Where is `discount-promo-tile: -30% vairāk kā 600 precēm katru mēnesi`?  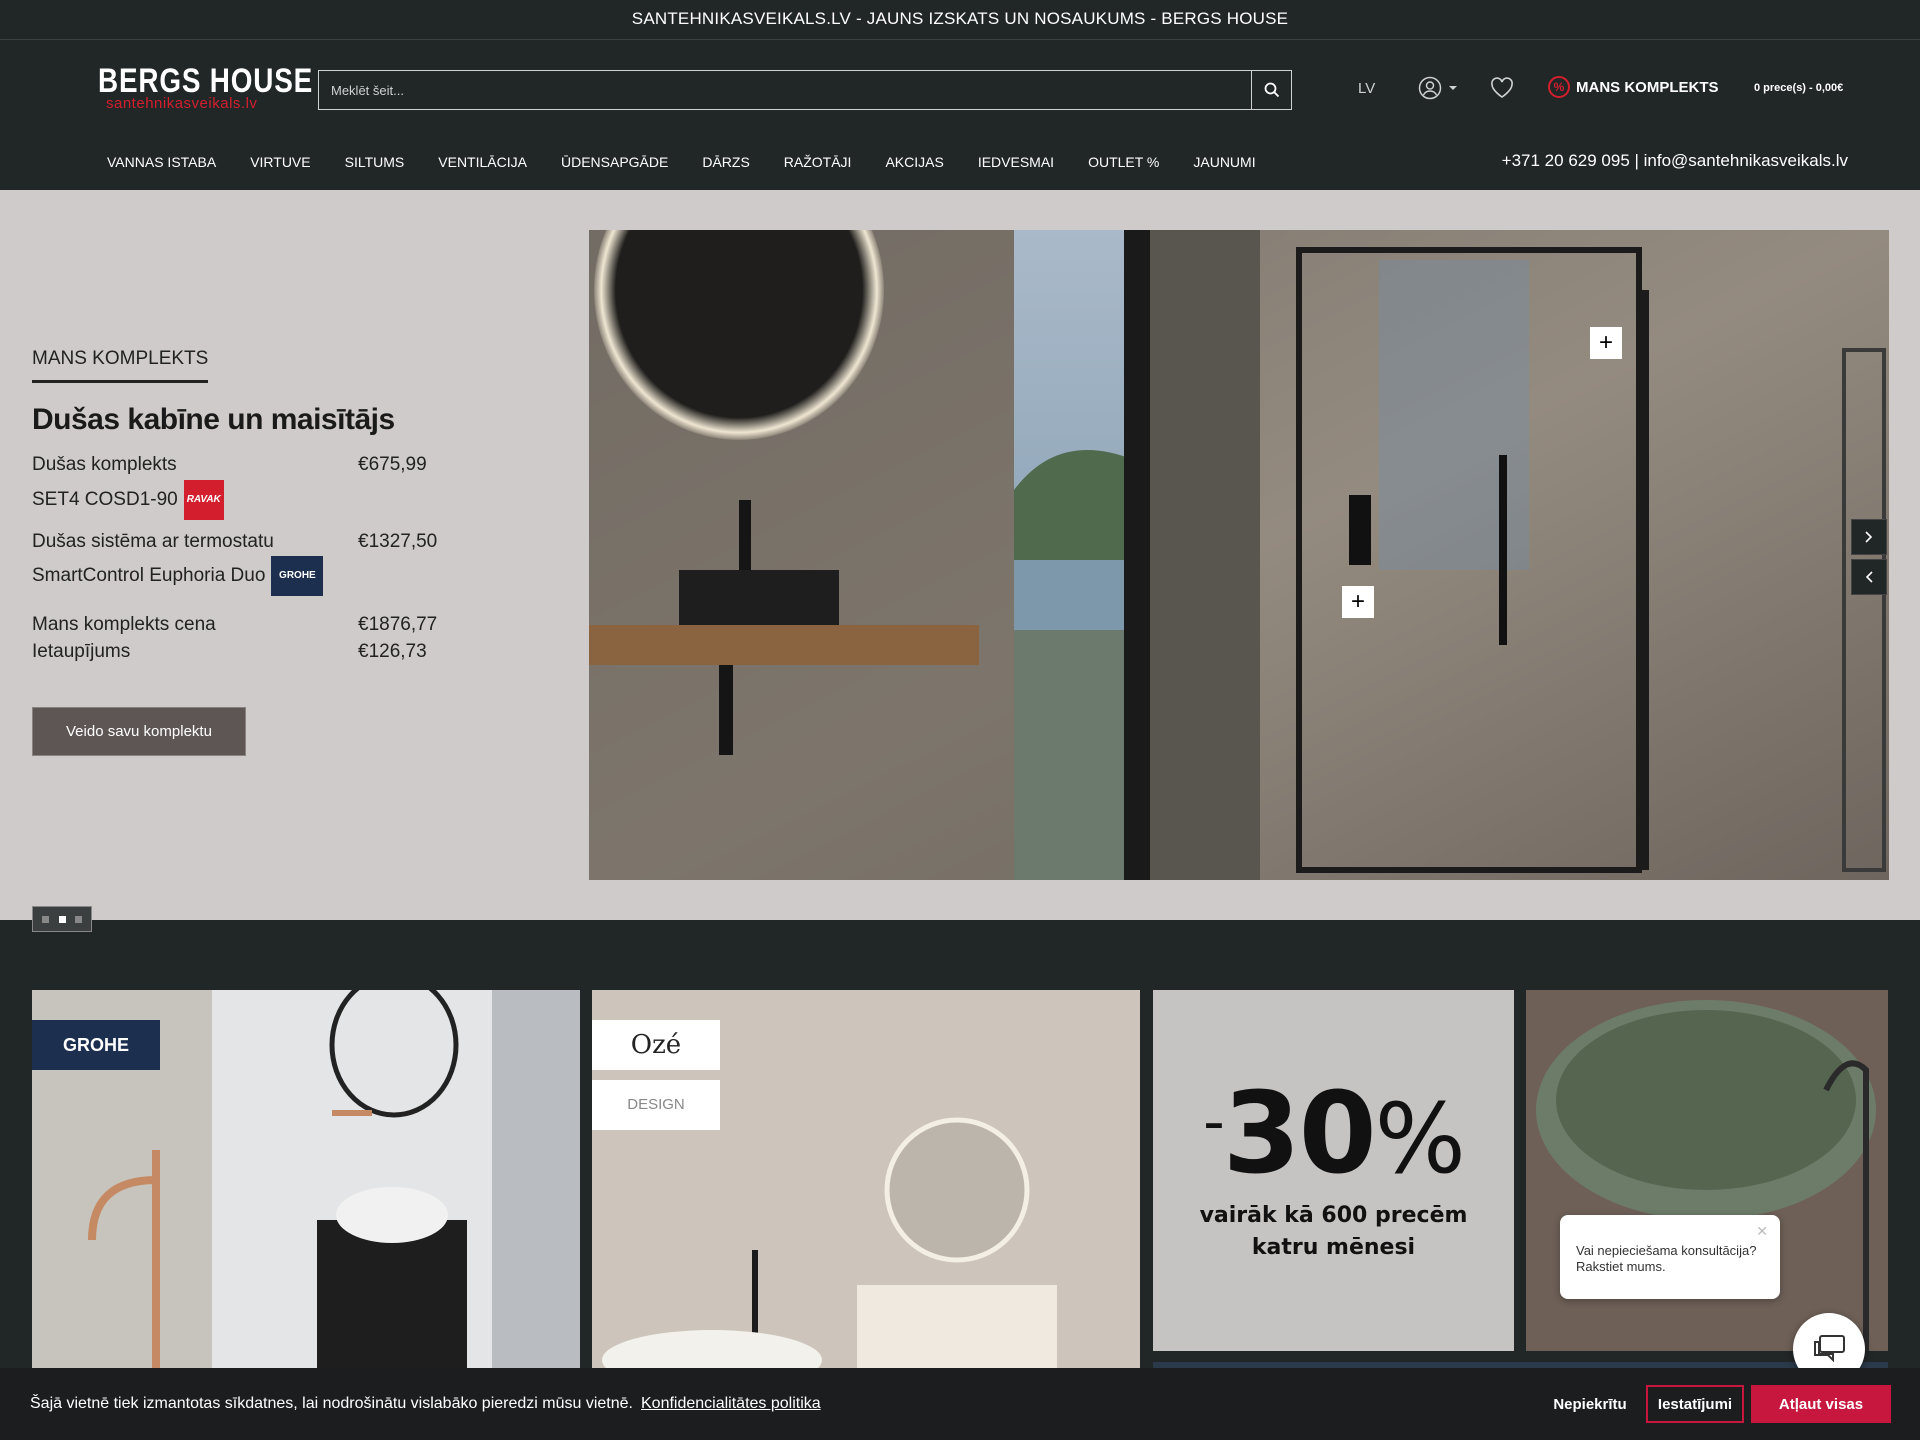 discount-promo-tile: -30% vairāk kā 600 precēm katru mēnesi is located at coordinates (1333, 1170).